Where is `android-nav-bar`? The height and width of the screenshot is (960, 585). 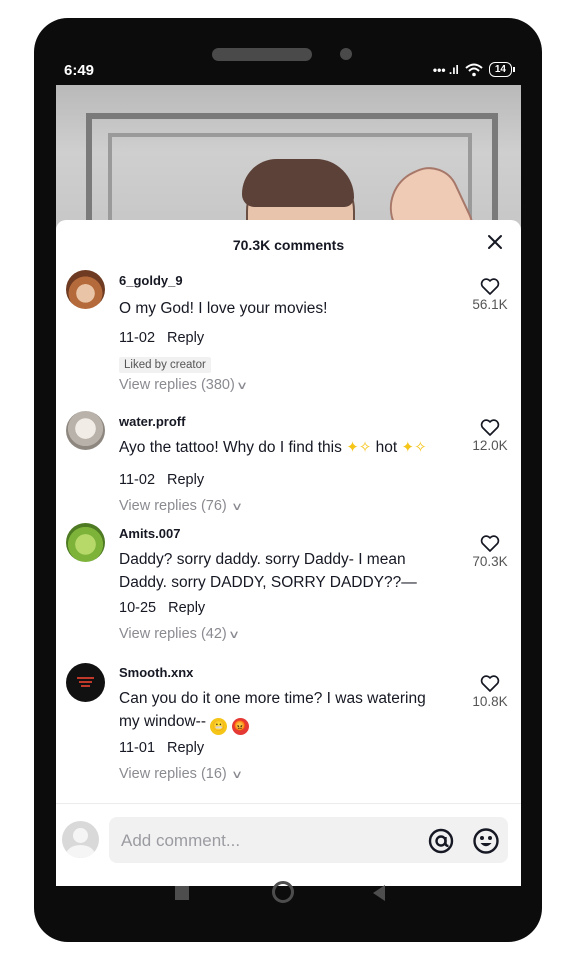 android-nav-bar is located at coordinates (288, 891).